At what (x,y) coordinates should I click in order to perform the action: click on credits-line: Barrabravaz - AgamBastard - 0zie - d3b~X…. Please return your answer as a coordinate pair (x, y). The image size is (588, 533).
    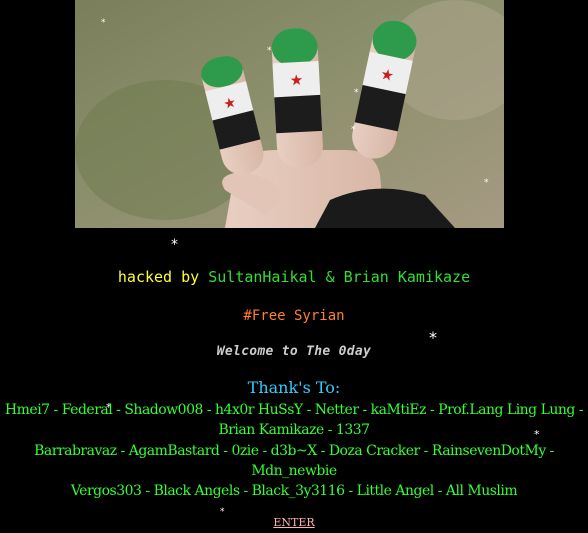
    Looking at the image, I should click on (294, 461).